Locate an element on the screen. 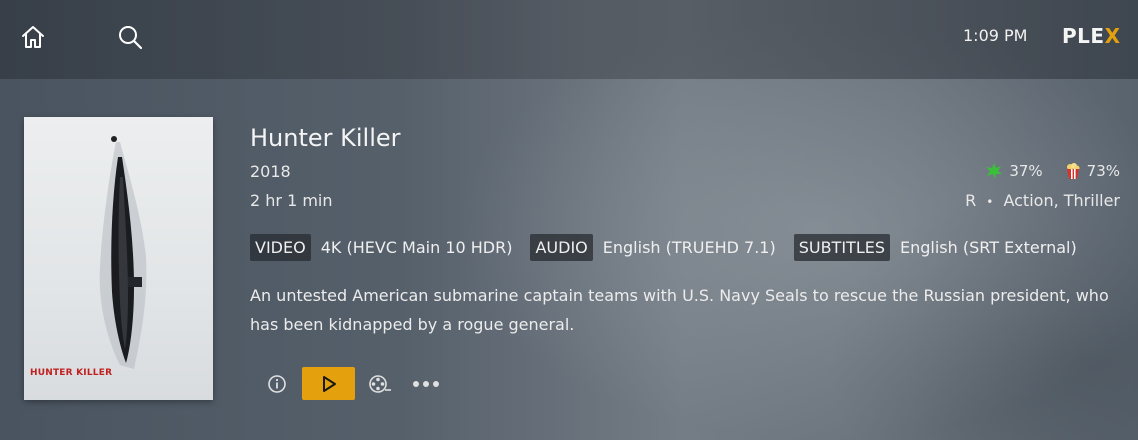 Image resolution: width=1138 pixels, height=440 pixels. rotten-splat-icon is located at coordinates (994, 171).